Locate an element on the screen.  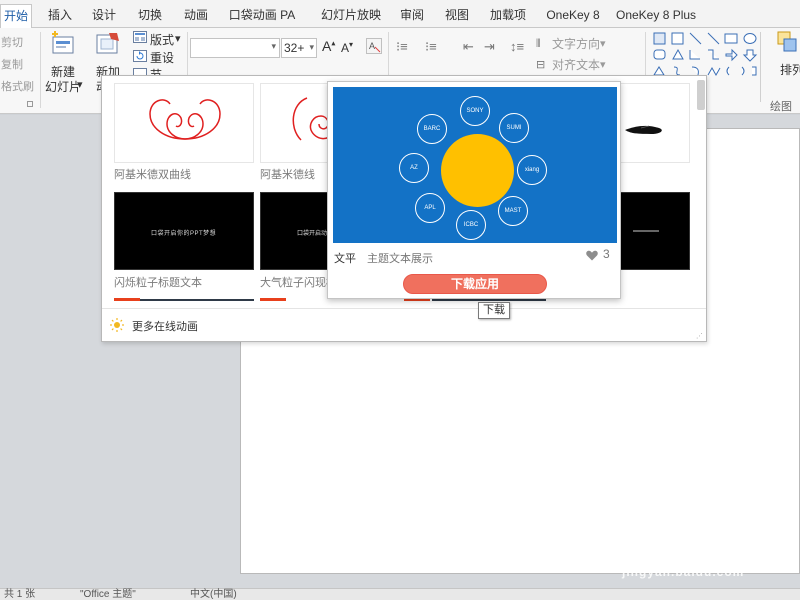
shrink-font-icon: A▾ is located at coordinates (347, 47).